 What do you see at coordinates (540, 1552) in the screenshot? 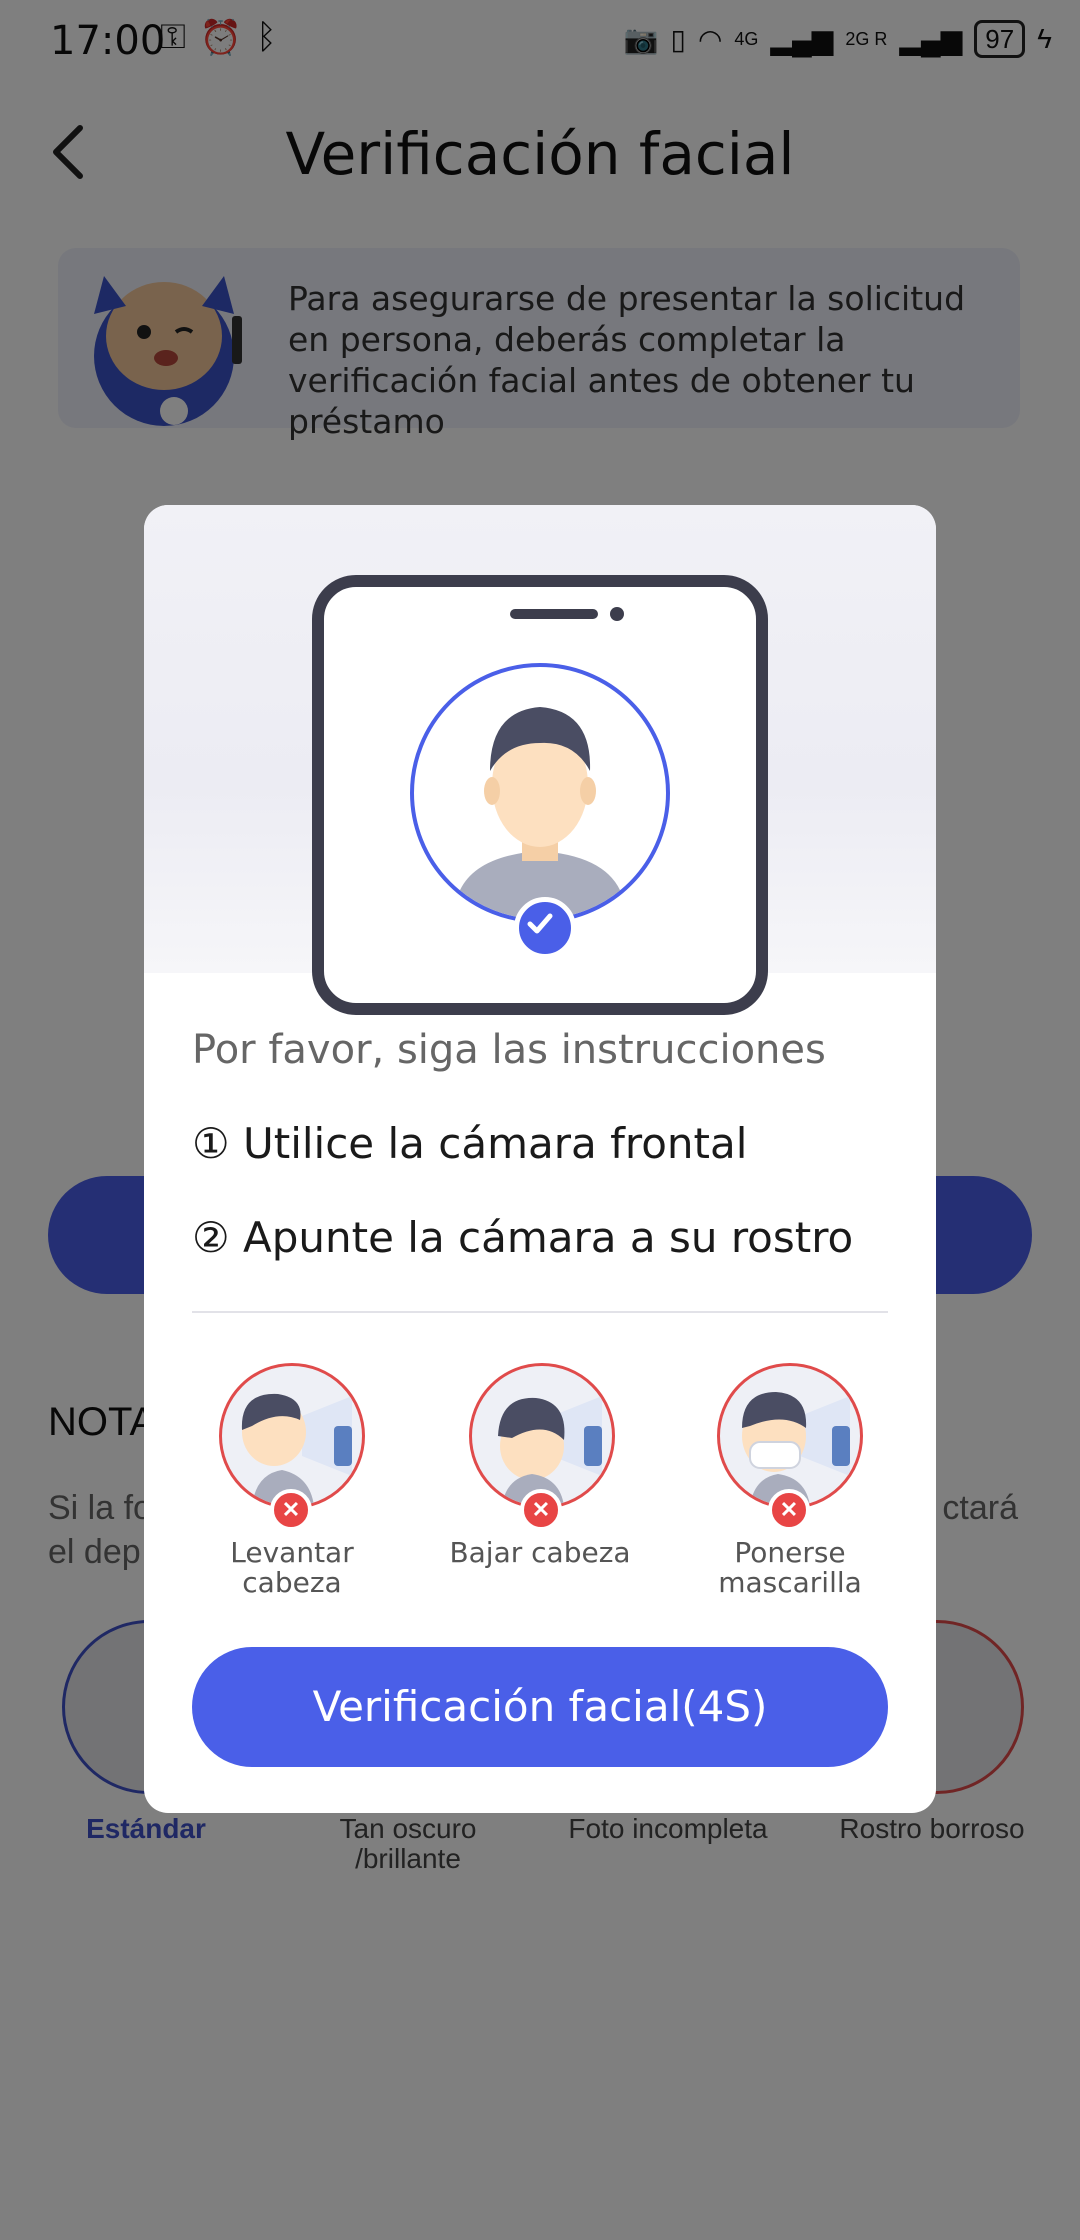
I see `bad-label-head-down: Bajar cabeza` at bounding box center [540, 1552].